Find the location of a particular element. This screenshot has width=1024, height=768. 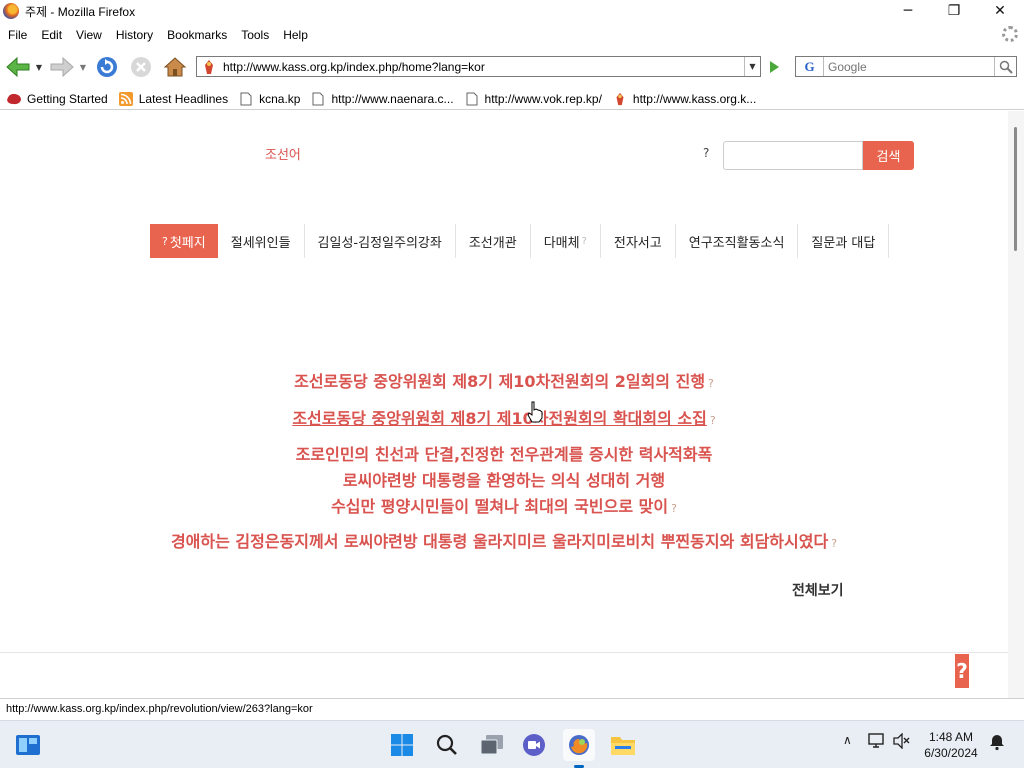

bookmark-latest-headlines: Latest Headlines is located at coordinates (173, 99).